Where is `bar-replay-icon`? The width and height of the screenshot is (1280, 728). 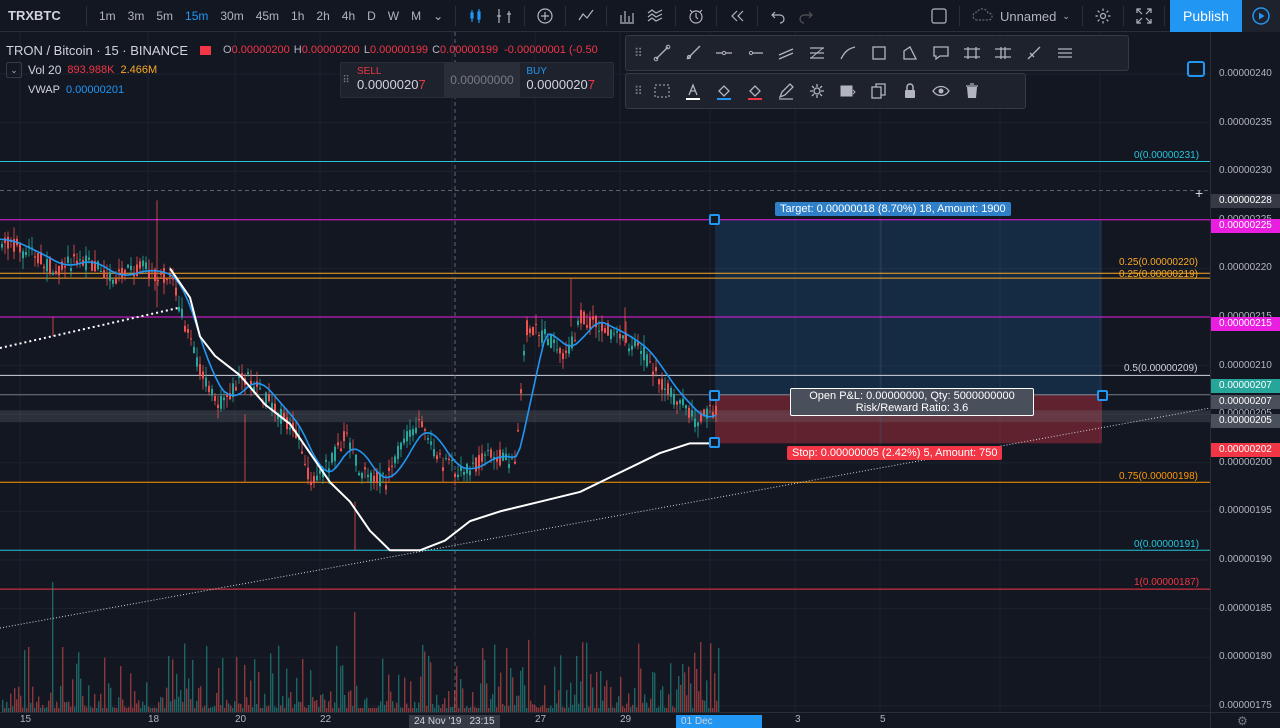 bar-replay-icon is located at coordinates (737, 16).